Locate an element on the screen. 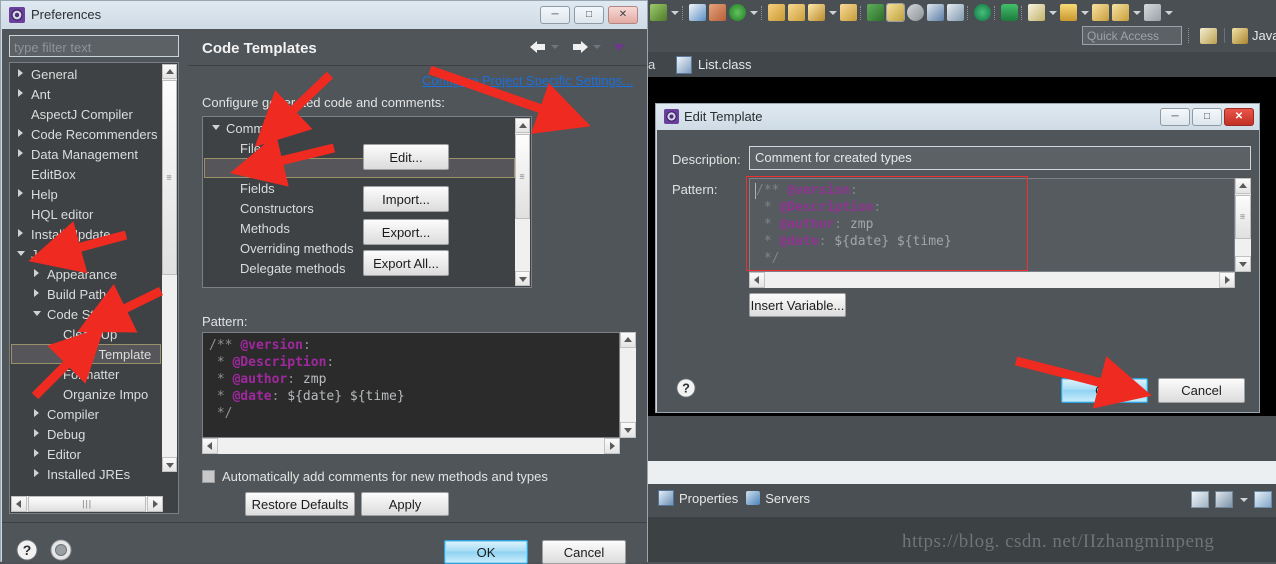 Image resolution: width=1276 pixels, height=564 pixels. refresh-icon is located at coordinates (737, 12).